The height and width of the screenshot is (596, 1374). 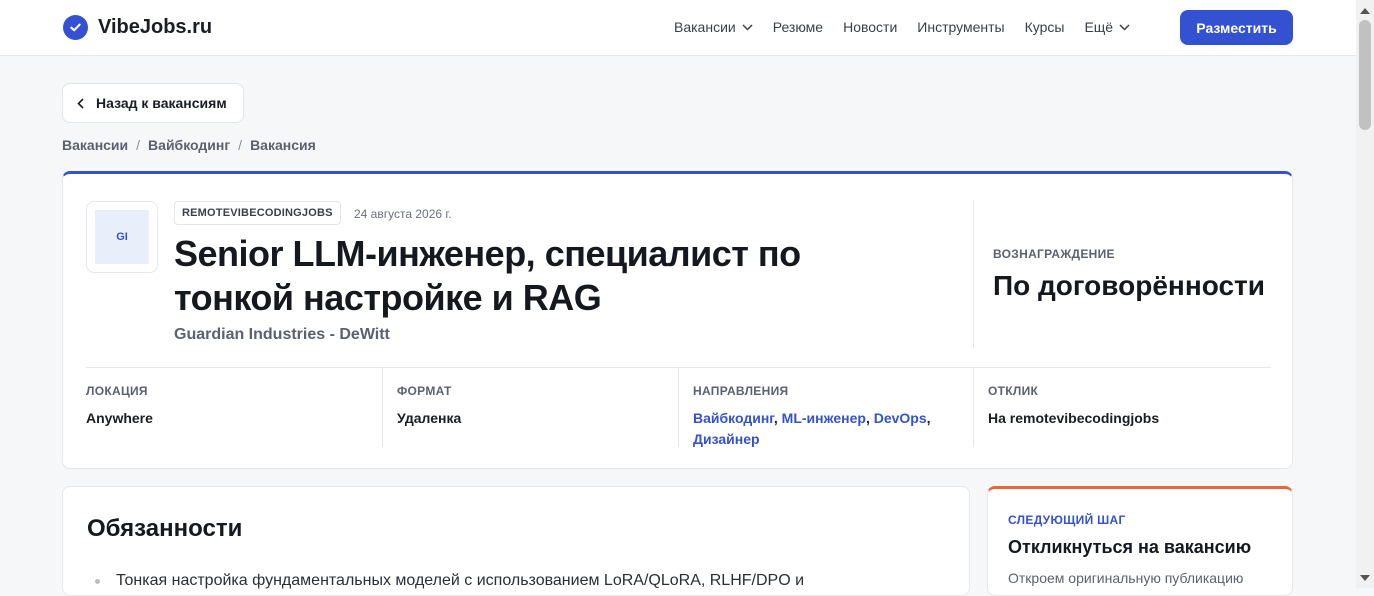 I want to click on bullet-icon, so click(x=97, y=581).